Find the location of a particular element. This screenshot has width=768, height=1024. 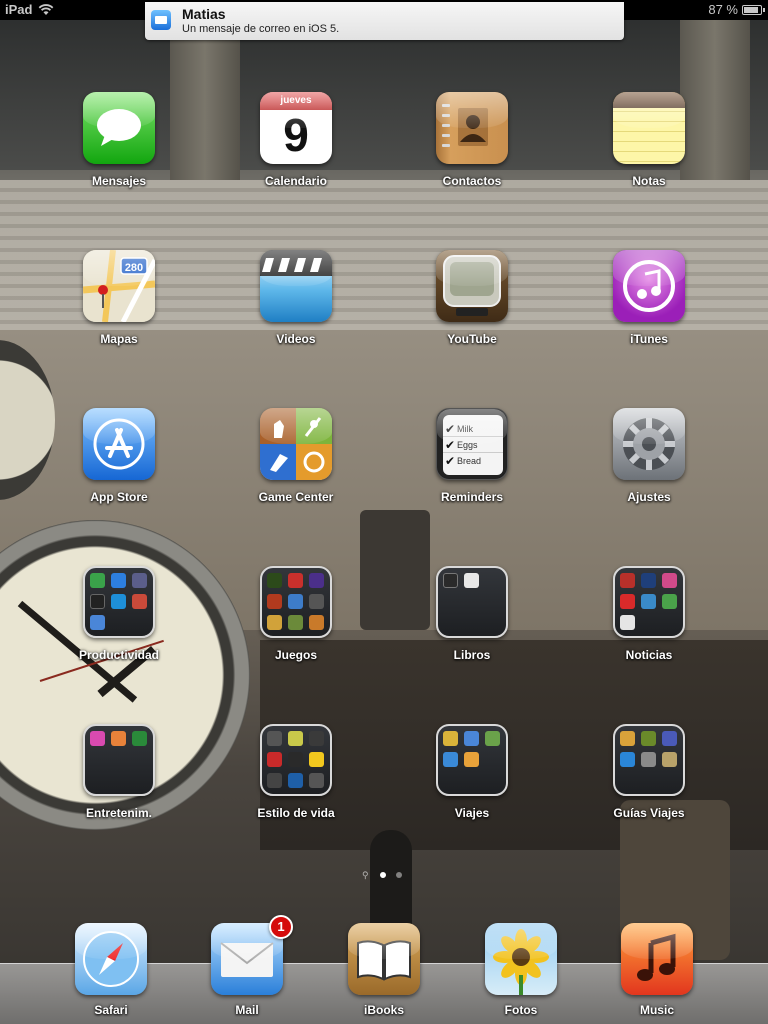

app-label: Ajustes is located at coordinates (649, 497).